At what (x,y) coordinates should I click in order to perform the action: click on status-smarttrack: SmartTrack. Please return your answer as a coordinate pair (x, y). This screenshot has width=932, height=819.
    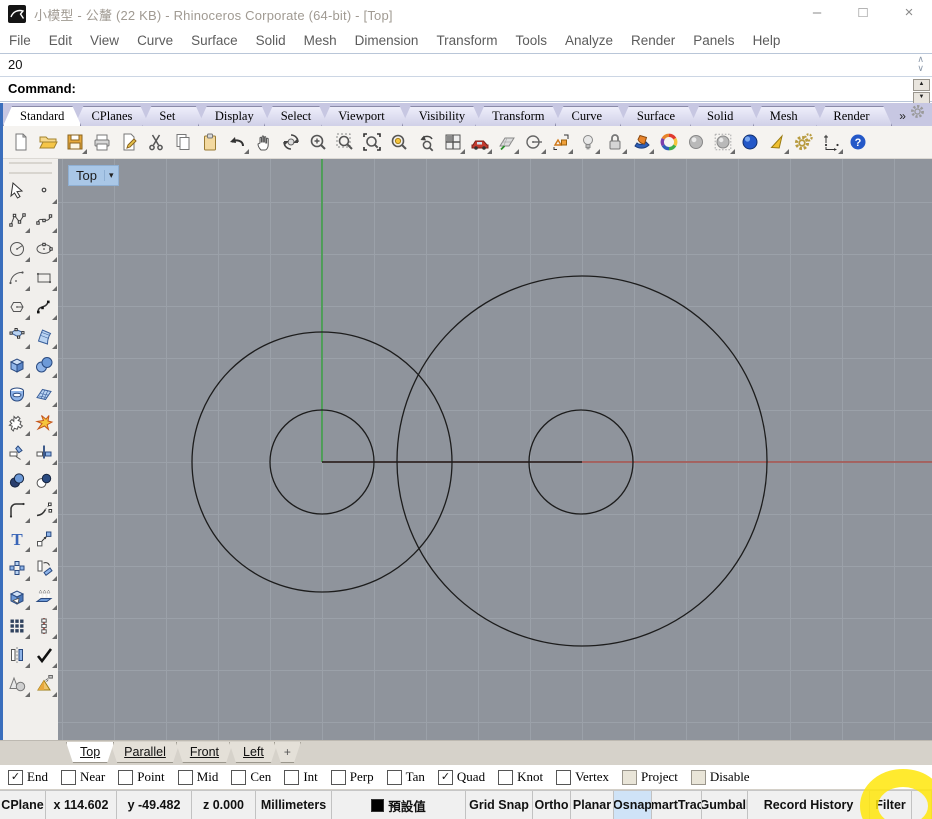
    Looking at the image, I should click on (677, 805).